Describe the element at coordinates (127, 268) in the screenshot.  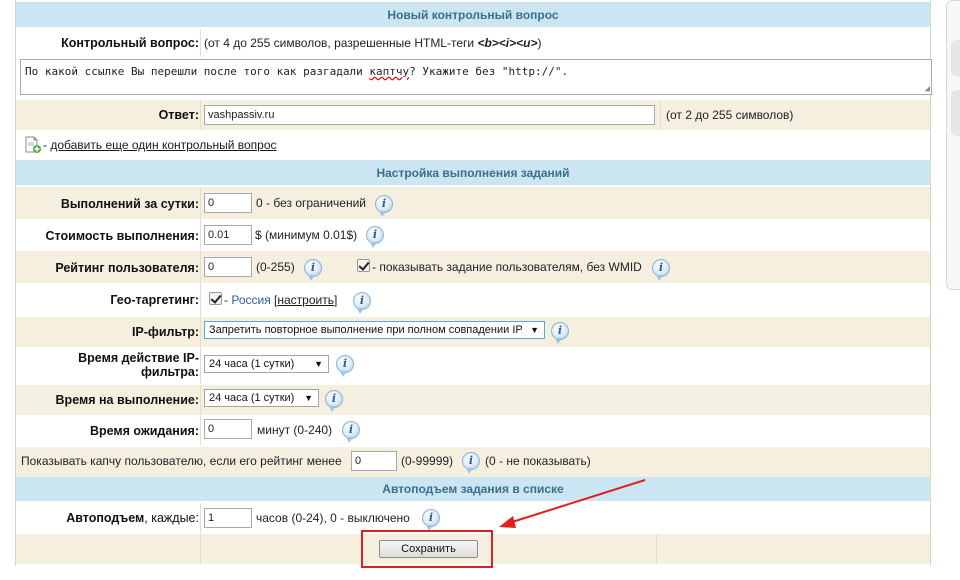
I see `rating-label: Рейтинг пользователя:` at that location.